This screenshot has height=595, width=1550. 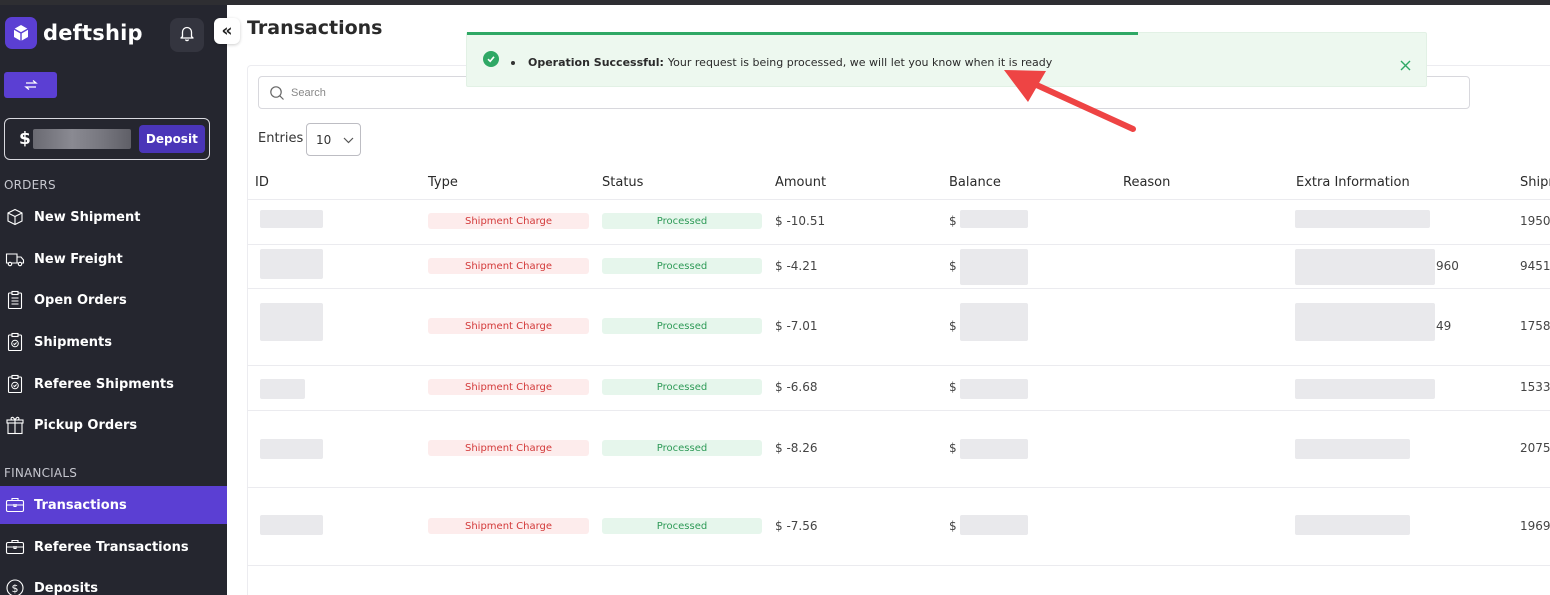 What do you see at coordinates (622, 182) in the screenshot?
I see `column-header-status: Status` at bounding box center [622, 182].